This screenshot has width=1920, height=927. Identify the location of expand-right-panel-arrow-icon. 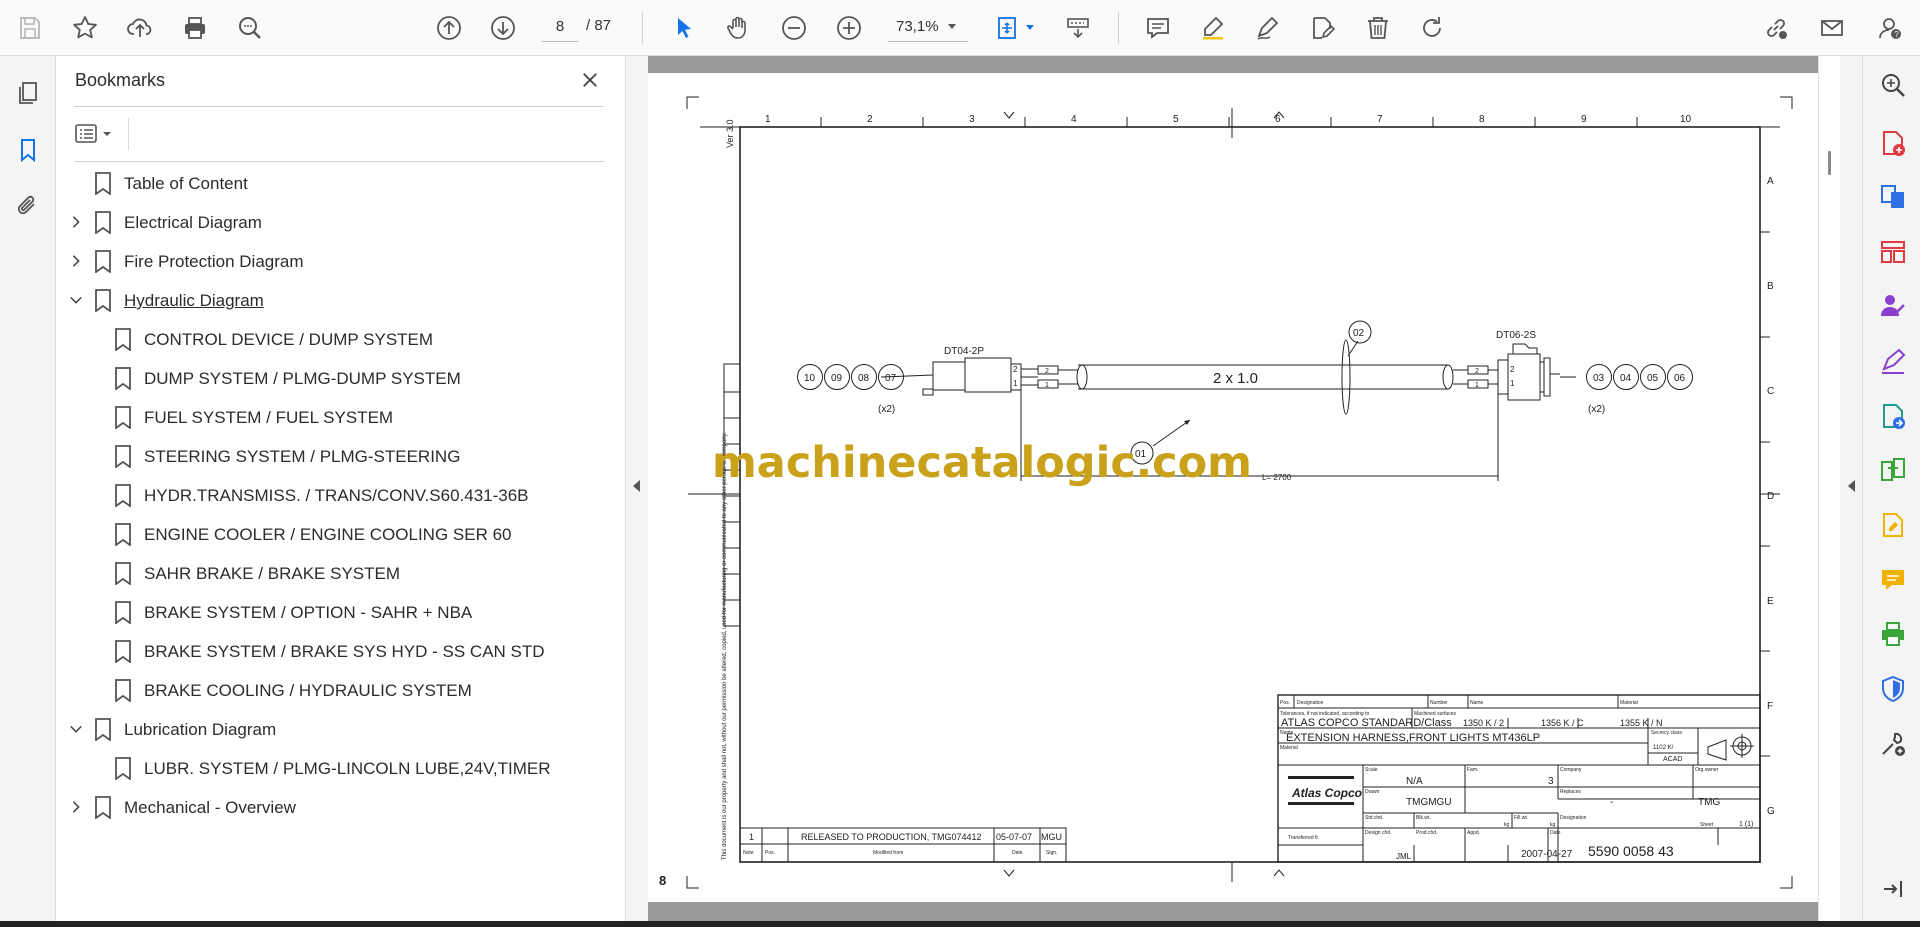
(1851, 486).